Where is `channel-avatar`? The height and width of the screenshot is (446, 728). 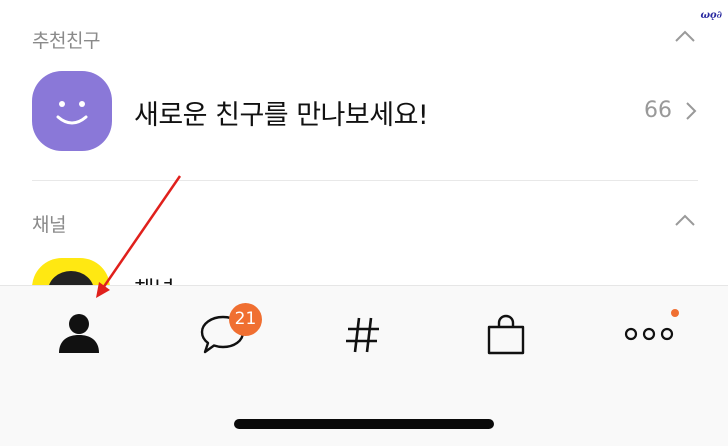 channel-avatar is located at coordinates (71, 271).